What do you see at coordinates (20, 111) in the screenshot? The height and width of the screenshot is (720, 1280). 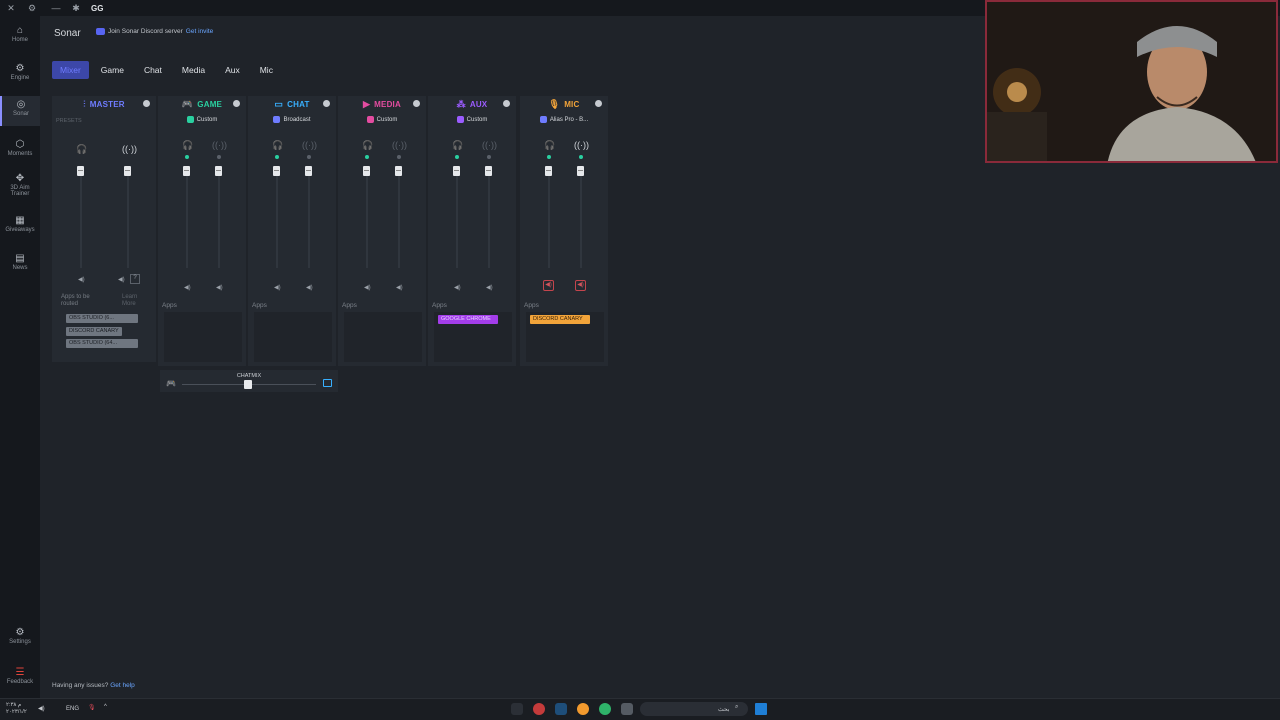 I see `sidebar-item-sonar: ◎ Sonar` at bounding box center [20, 111].